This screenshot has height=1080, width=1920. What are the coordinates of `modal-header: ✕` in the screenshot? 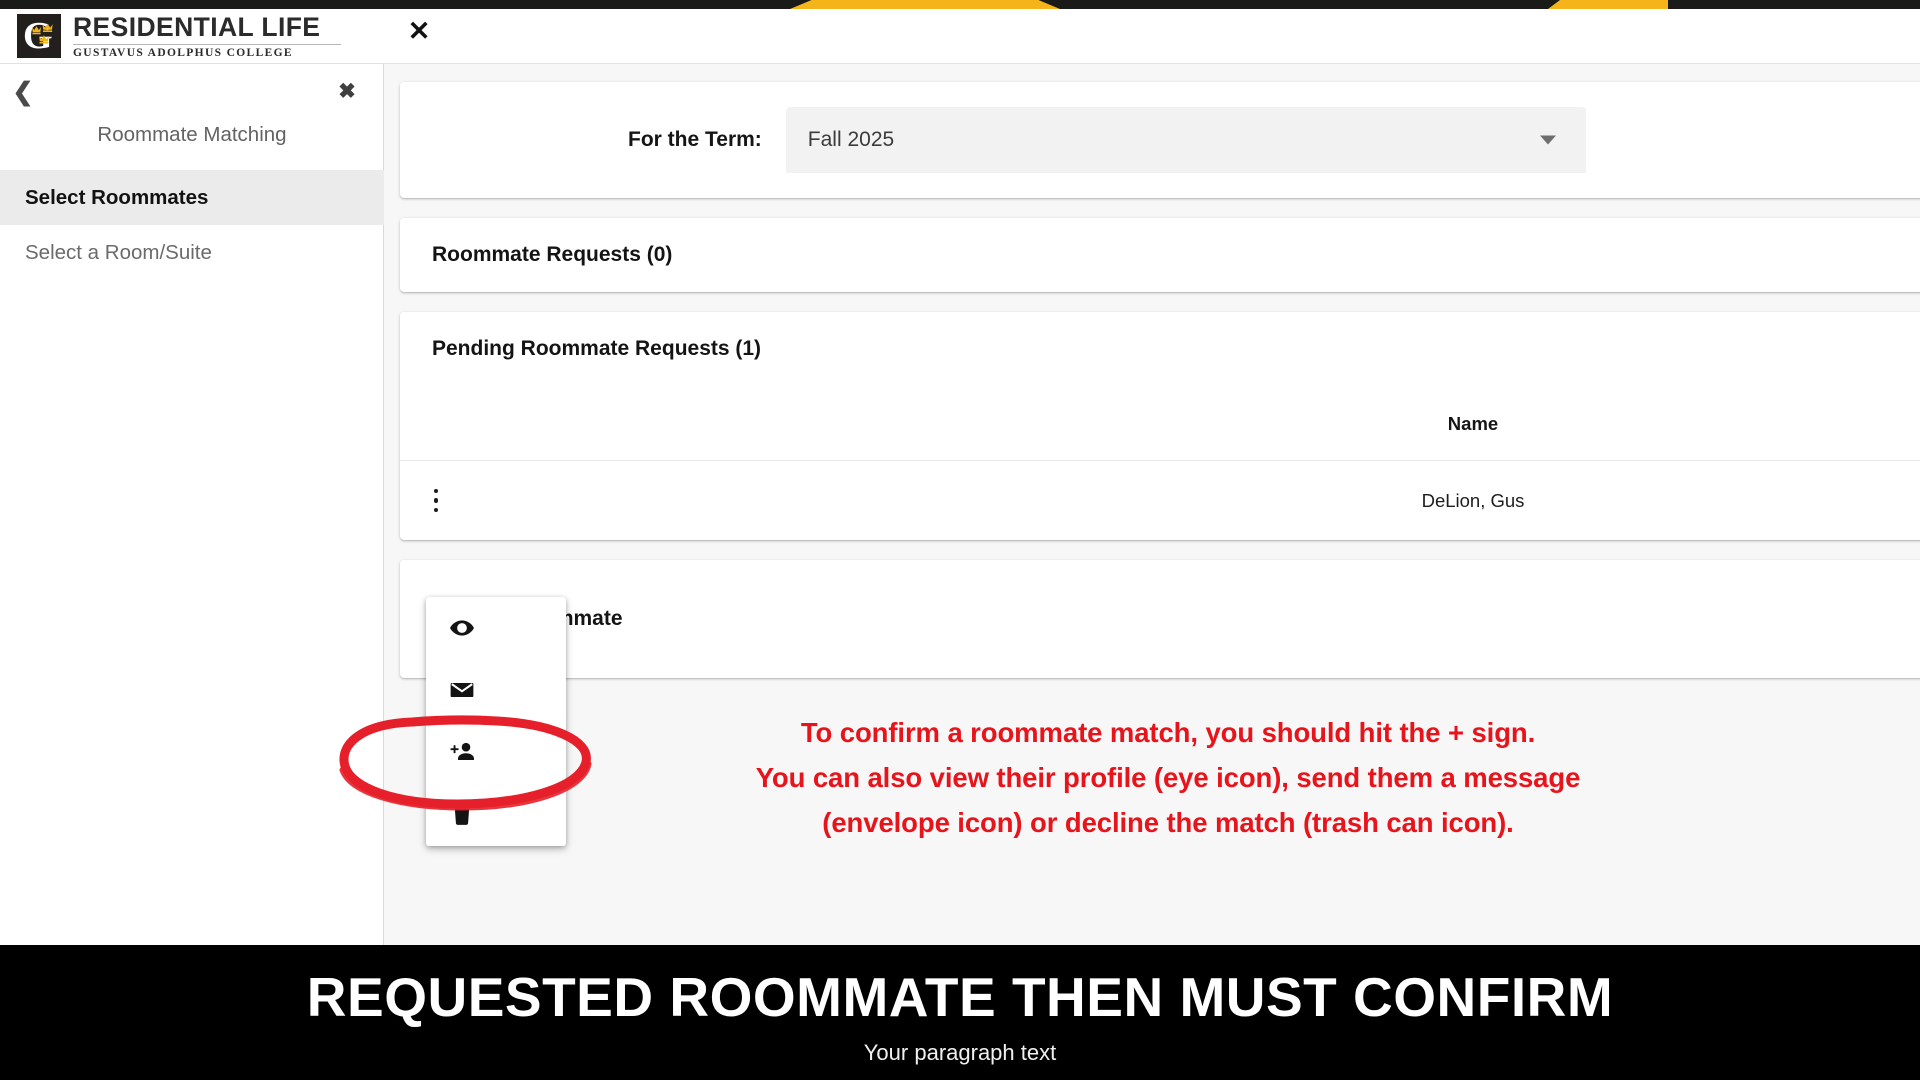 It's located at (1152, 32).